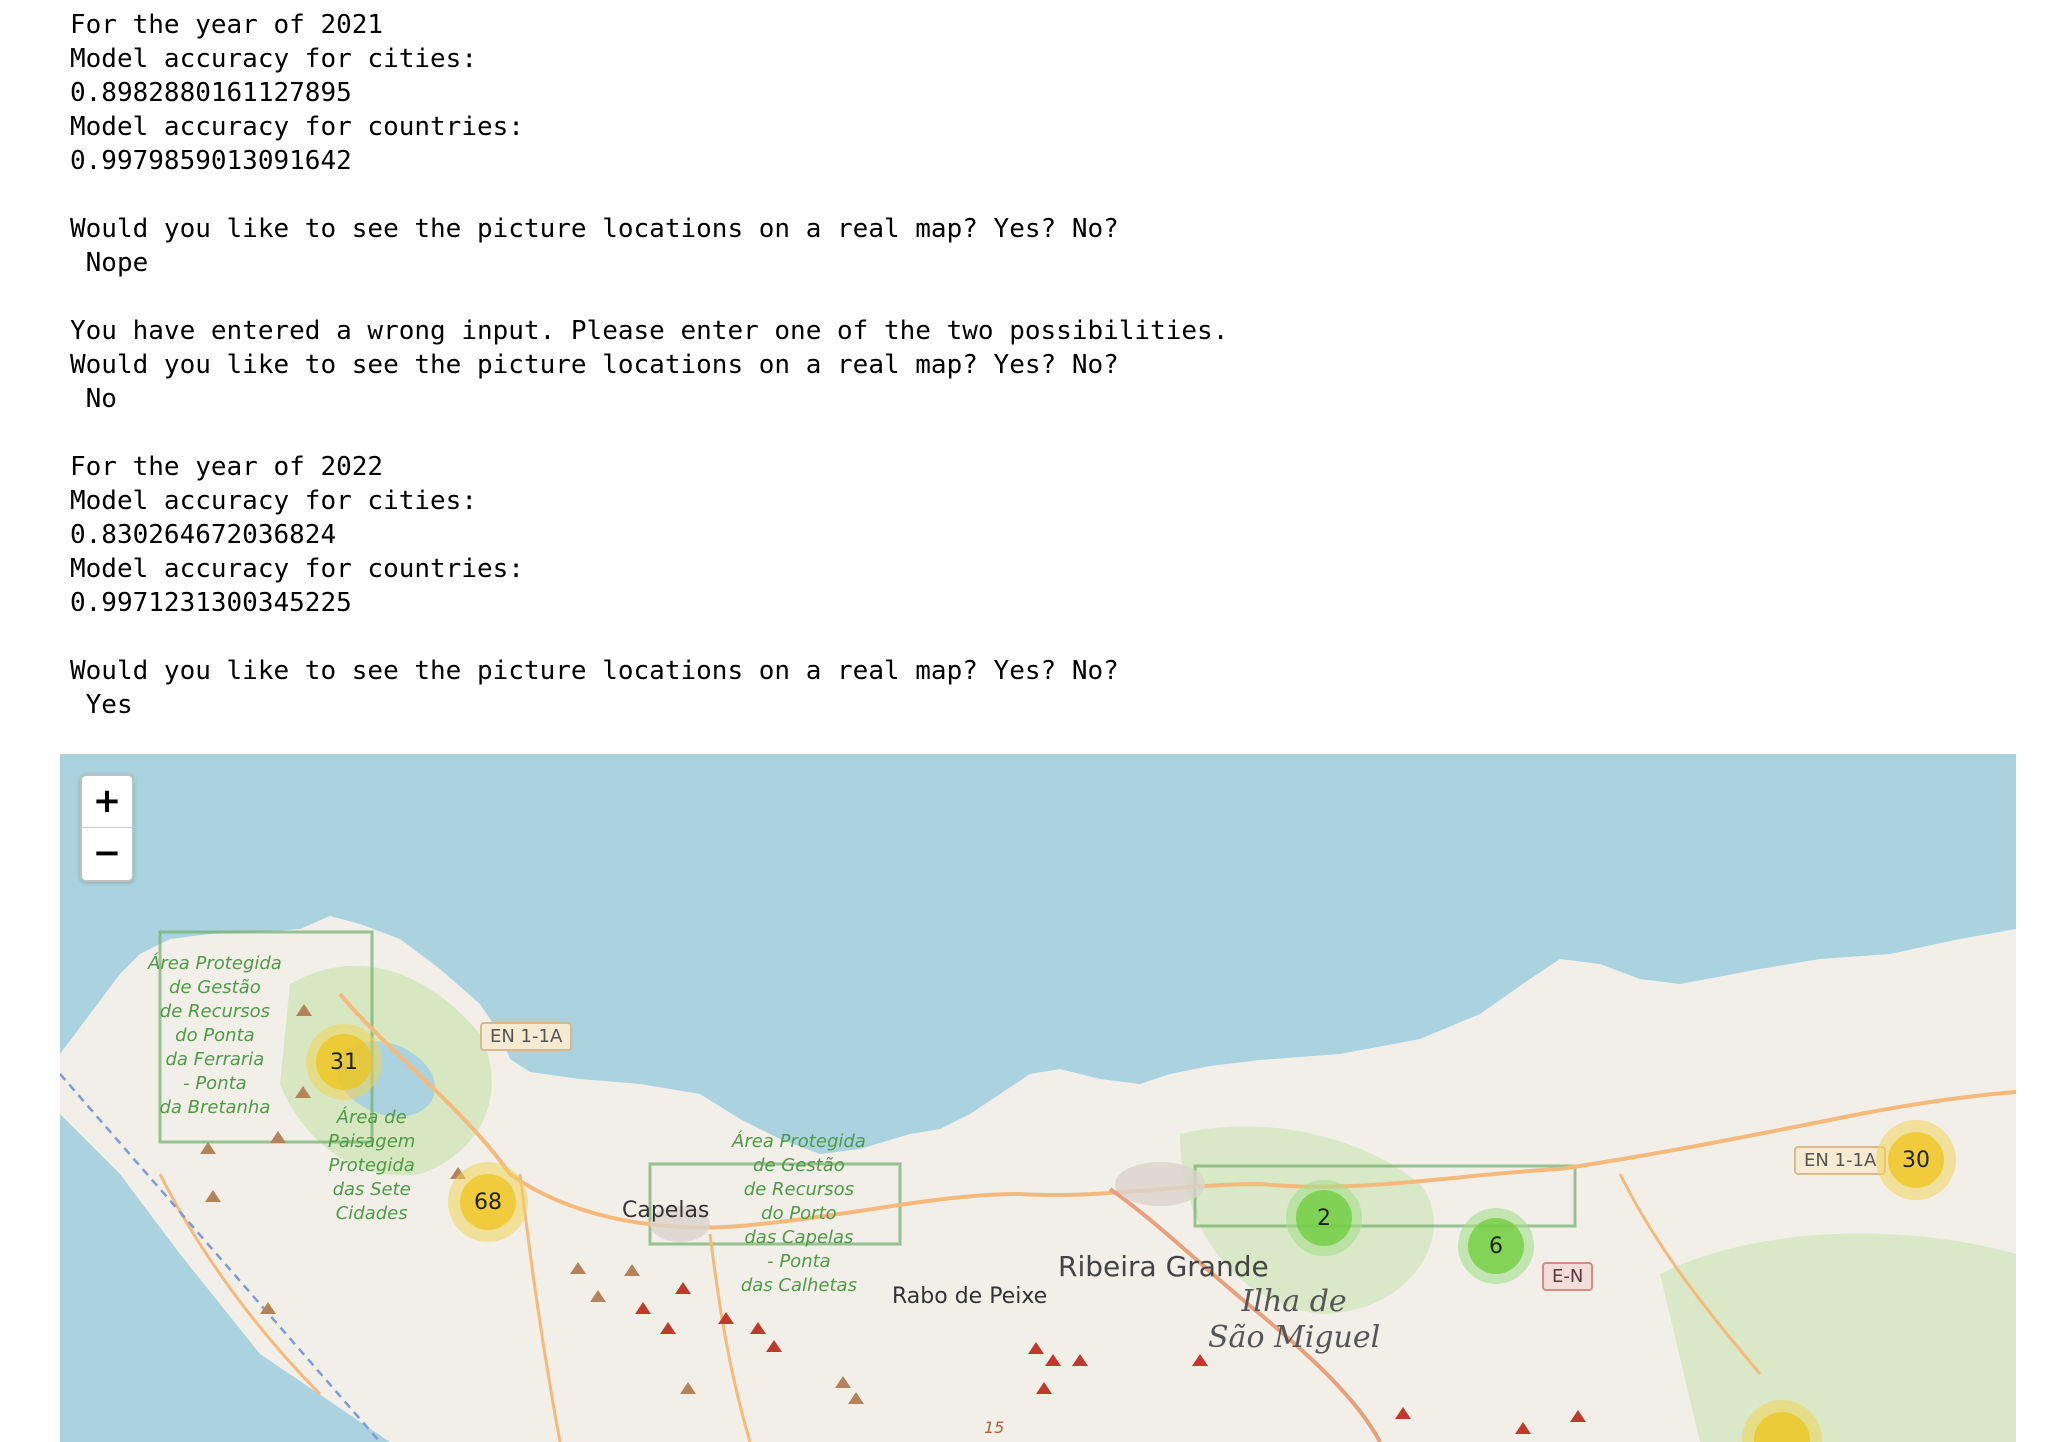 The width and height of the screenshot is (2060, 1442). What do you see at coordinates (1840, 1160) in the screenshot?
I see `road-shield-en-east: EN 1-1A` at bounding box center [1840, 1160].